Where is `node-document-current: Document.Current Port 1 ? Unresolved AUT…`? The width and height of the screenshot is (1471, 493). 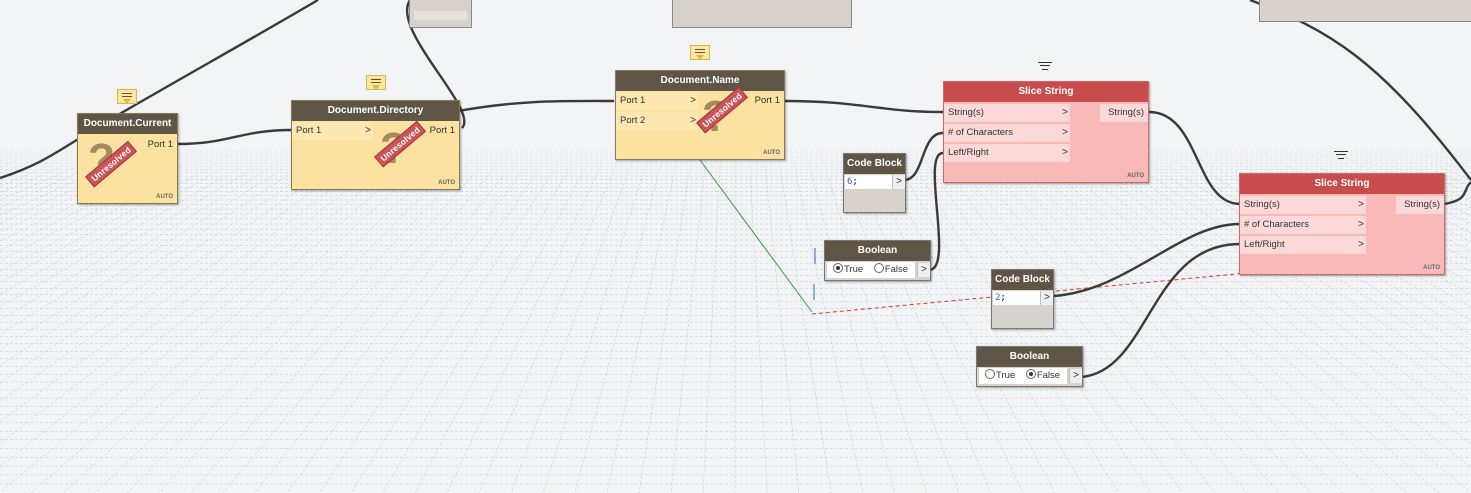 node-document-current: Document.Current Port 1 ? Unresolved AUT… is located at coordinates (127, 158).